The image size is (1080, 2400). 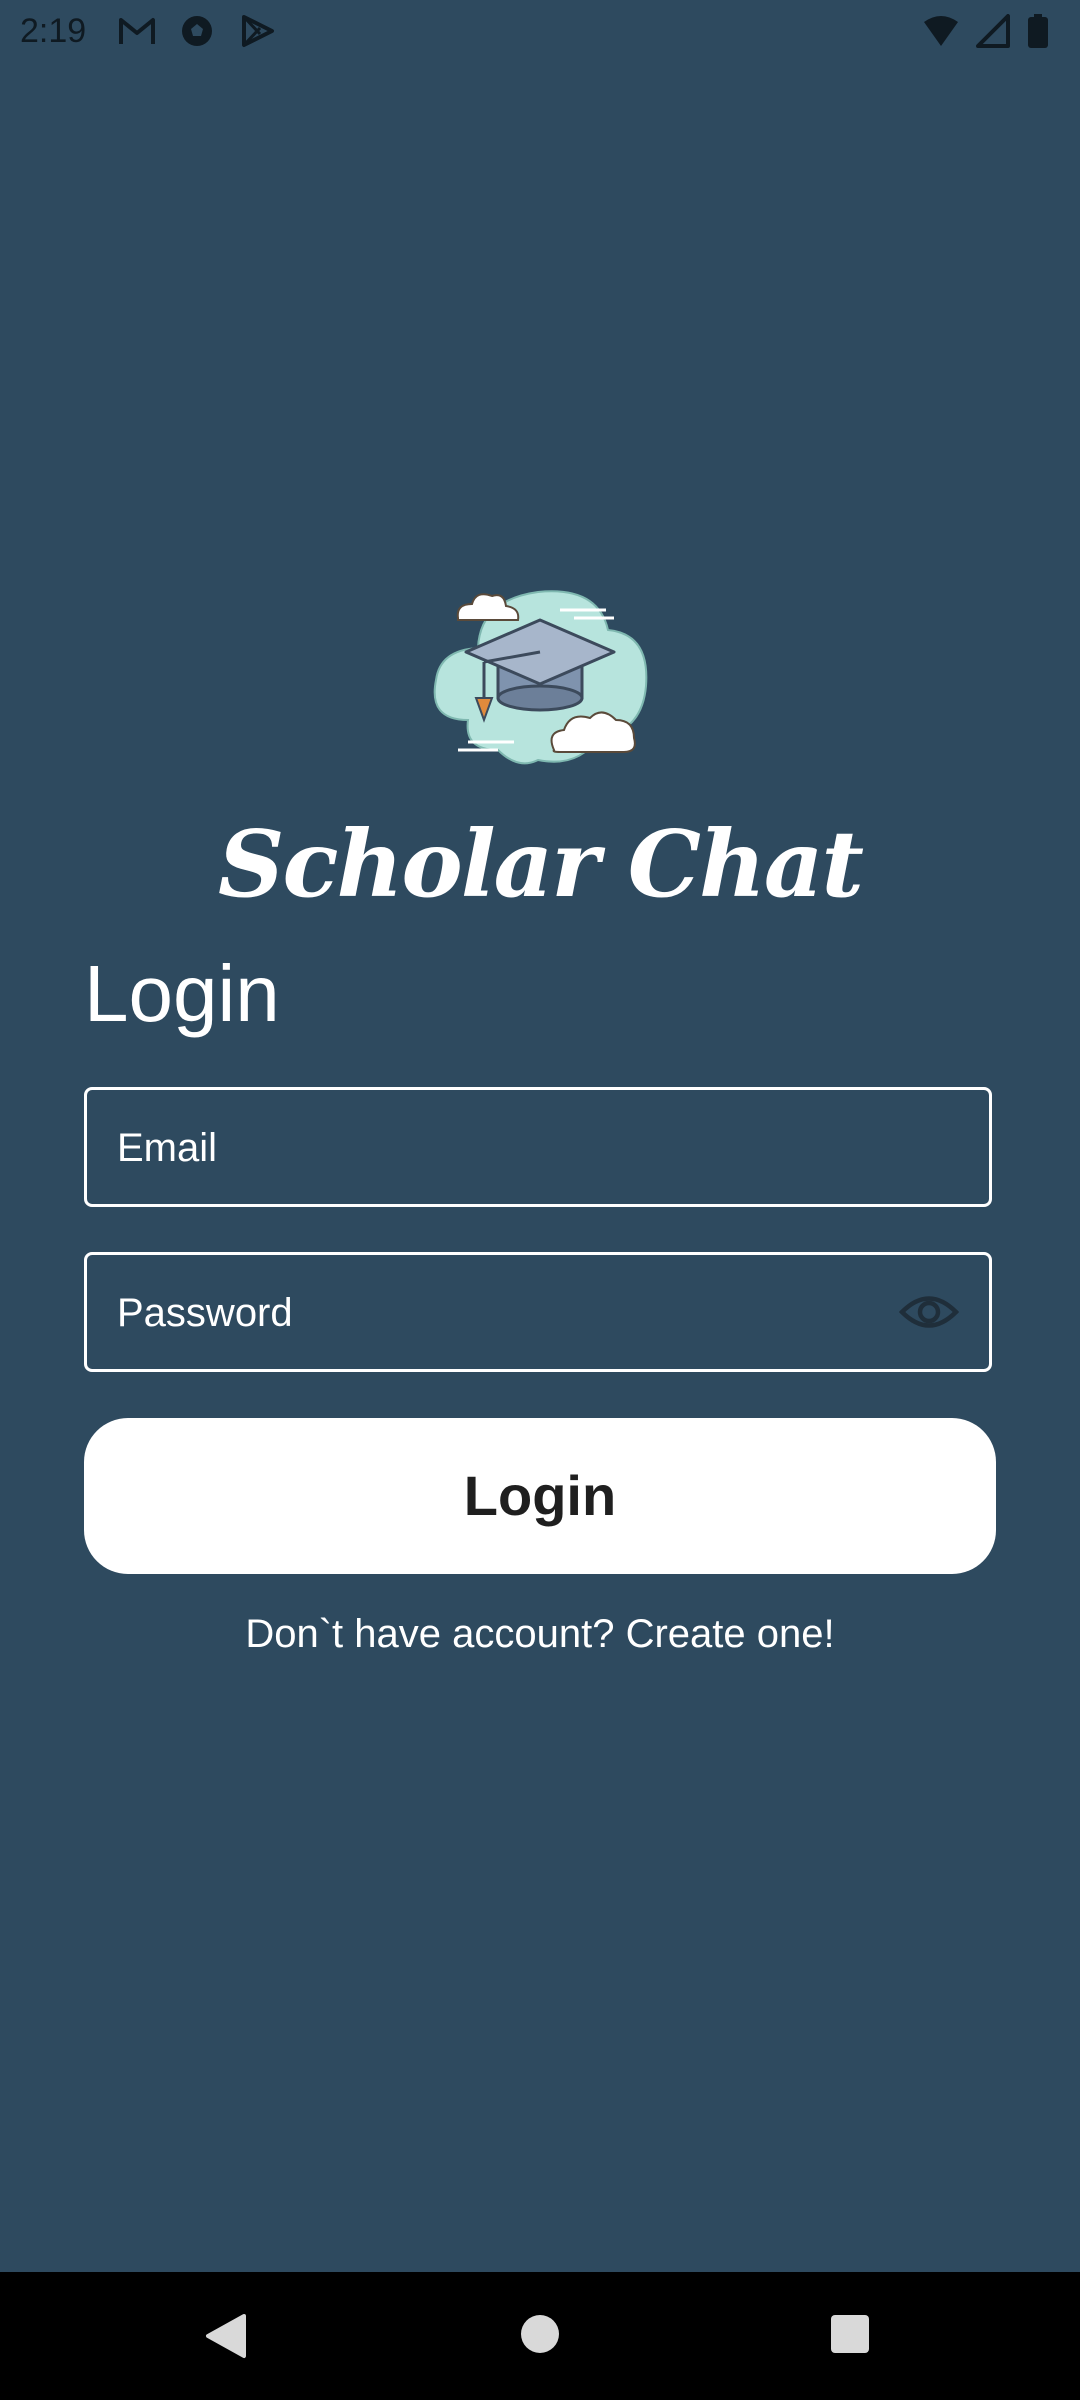 What do you see at coordinates (941, 31) in the screenshot?
I see `wifi-icon` at bounding box center [941, 31].